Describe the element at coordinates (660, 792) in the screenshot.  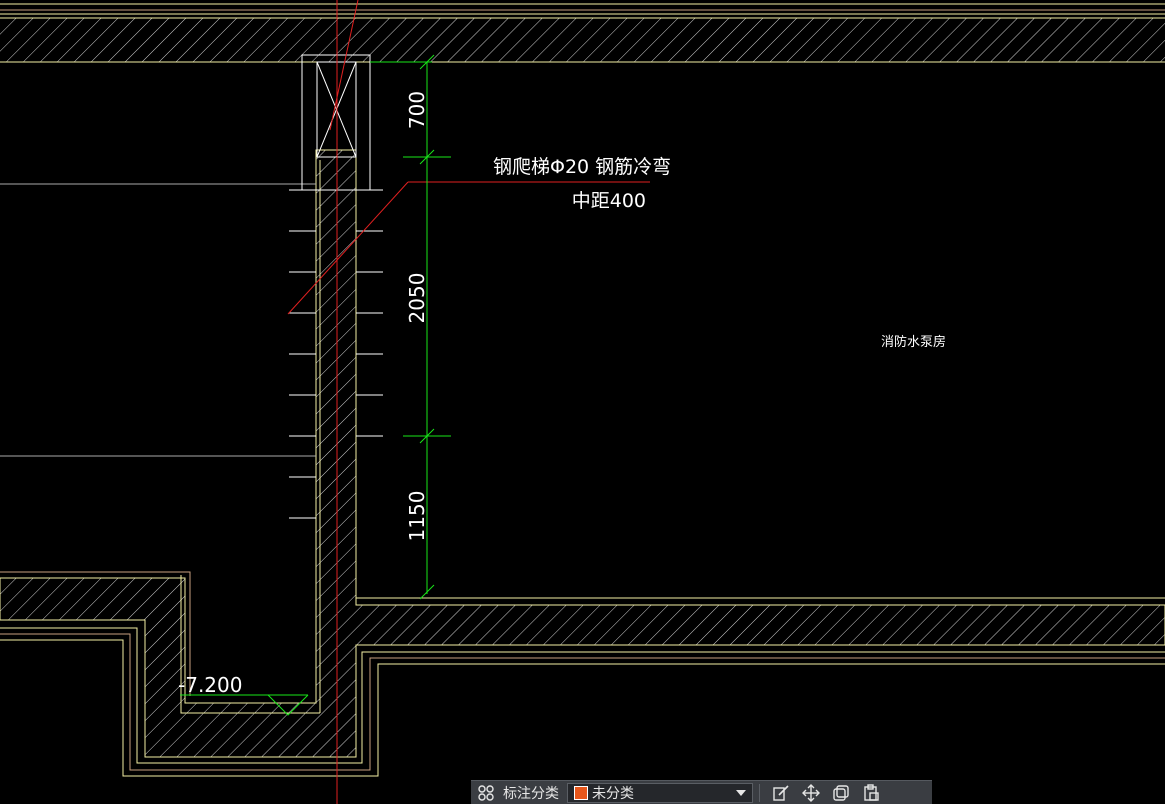
I see `category-select: 未分类` at that location.